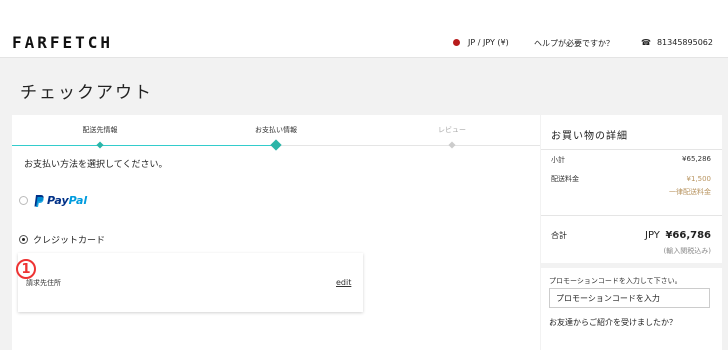 The width and height of the screenshot is (728, 350). What do you see at coordinates (652, 235) in the screenshot?
I see `total-currency: JPY` at bounding box center [652, 235].